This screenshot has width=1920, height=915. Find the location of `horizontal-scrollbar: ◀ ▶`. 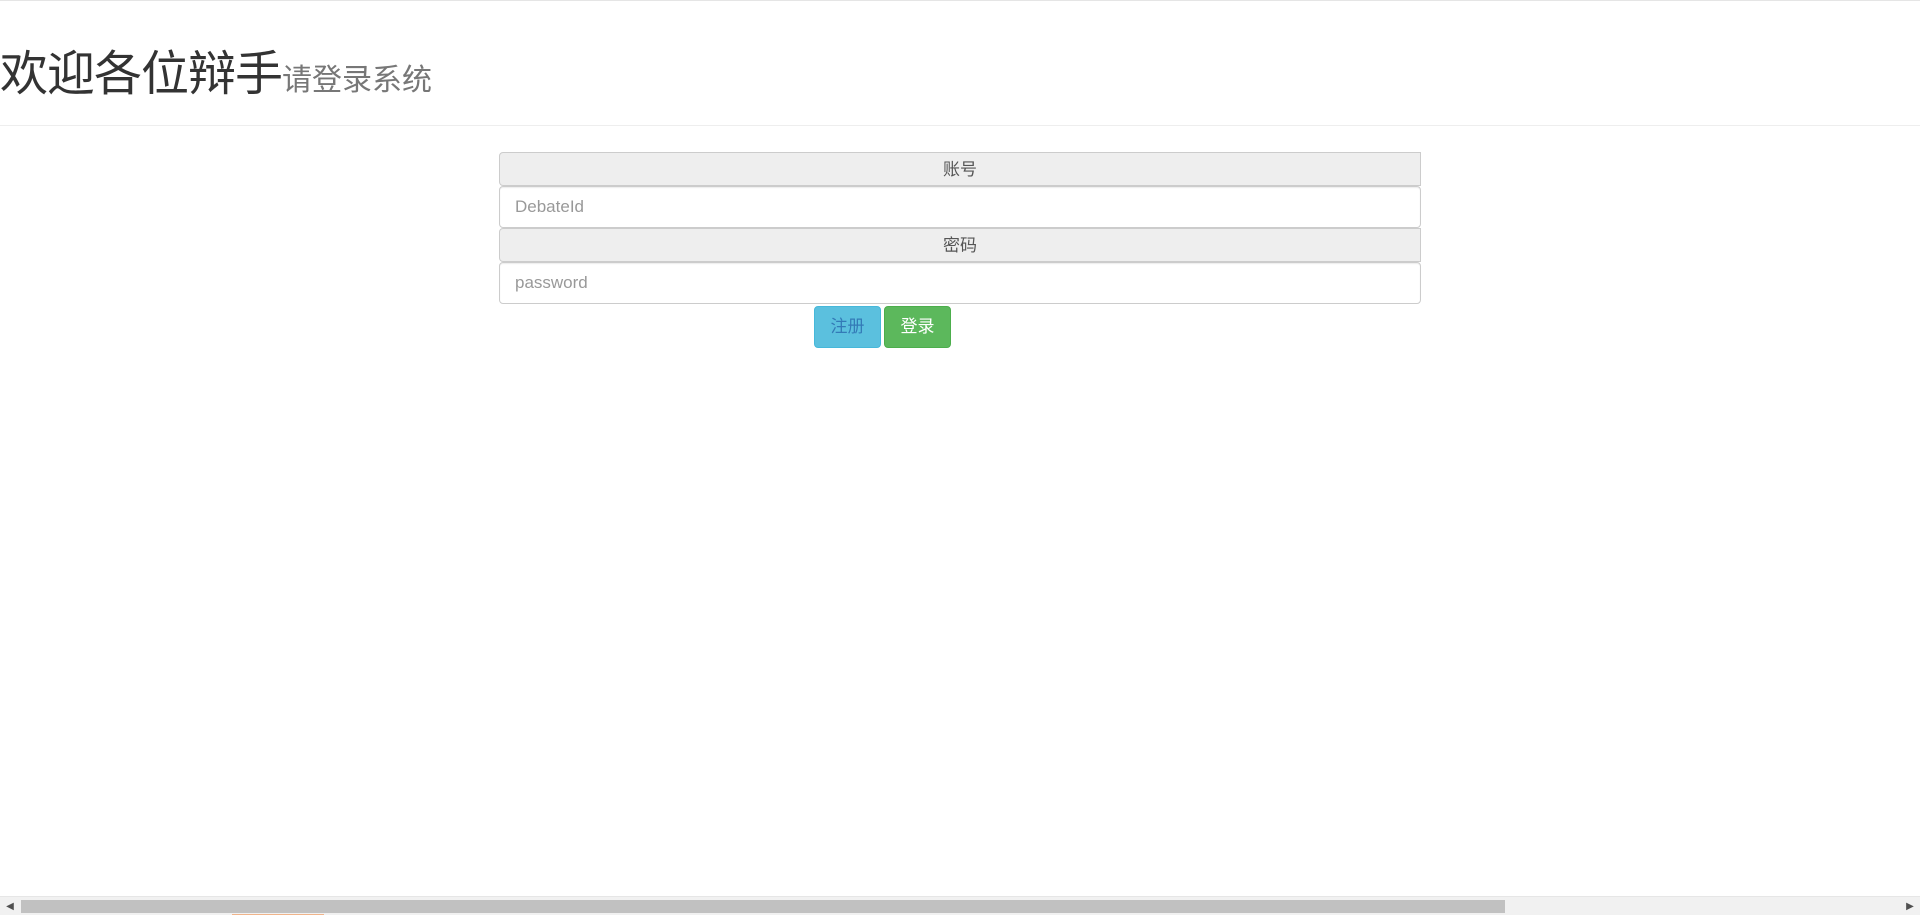

horizontal-scrollbar: ◀ ▶ is located at coordinates (960, 905).